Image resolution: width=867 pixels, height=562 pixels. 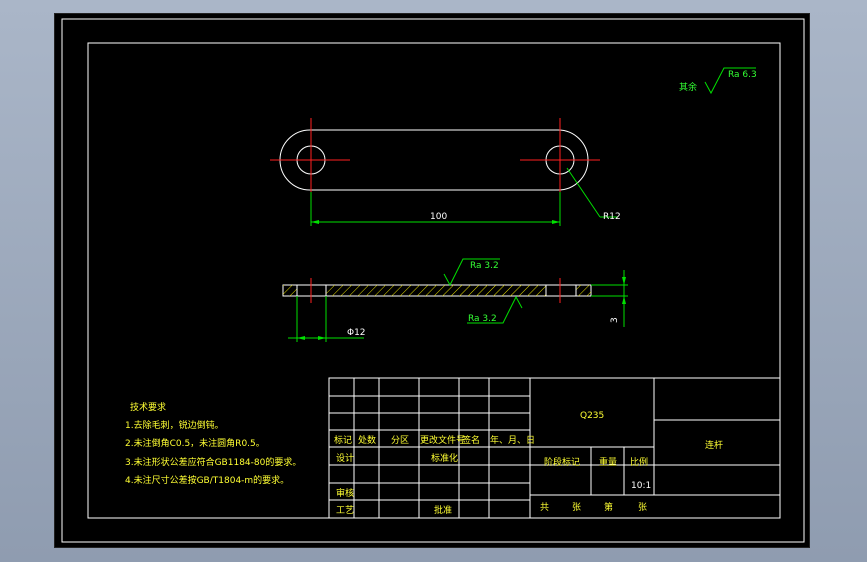 I want to click on stage-mark-label: 阶段标记, so click(x=562, y=462).